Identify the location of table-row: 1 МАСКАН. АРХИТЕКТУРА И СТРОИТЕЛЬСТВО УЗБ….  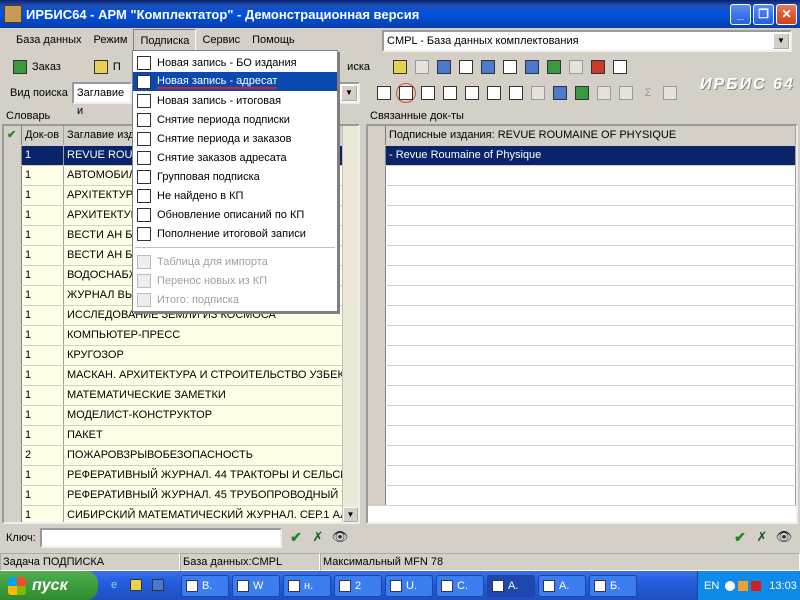
(181, 376).